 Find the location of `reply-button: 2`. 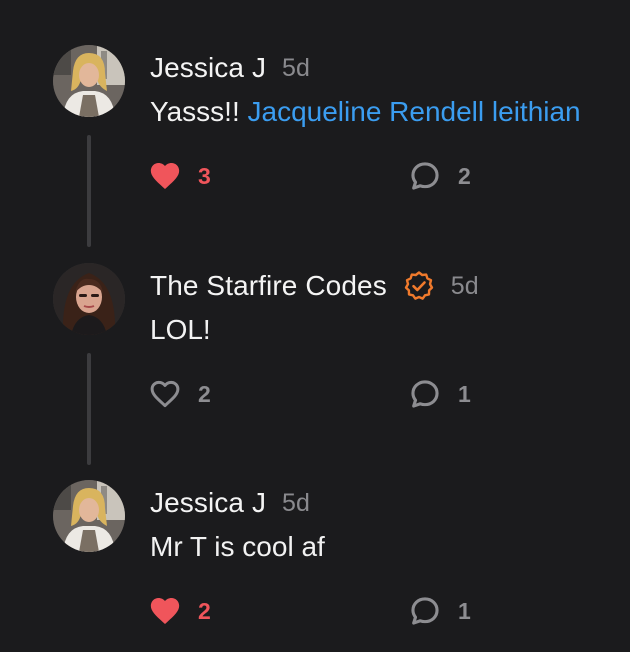

reply-button: 2 is located at coordinates (439, 176).